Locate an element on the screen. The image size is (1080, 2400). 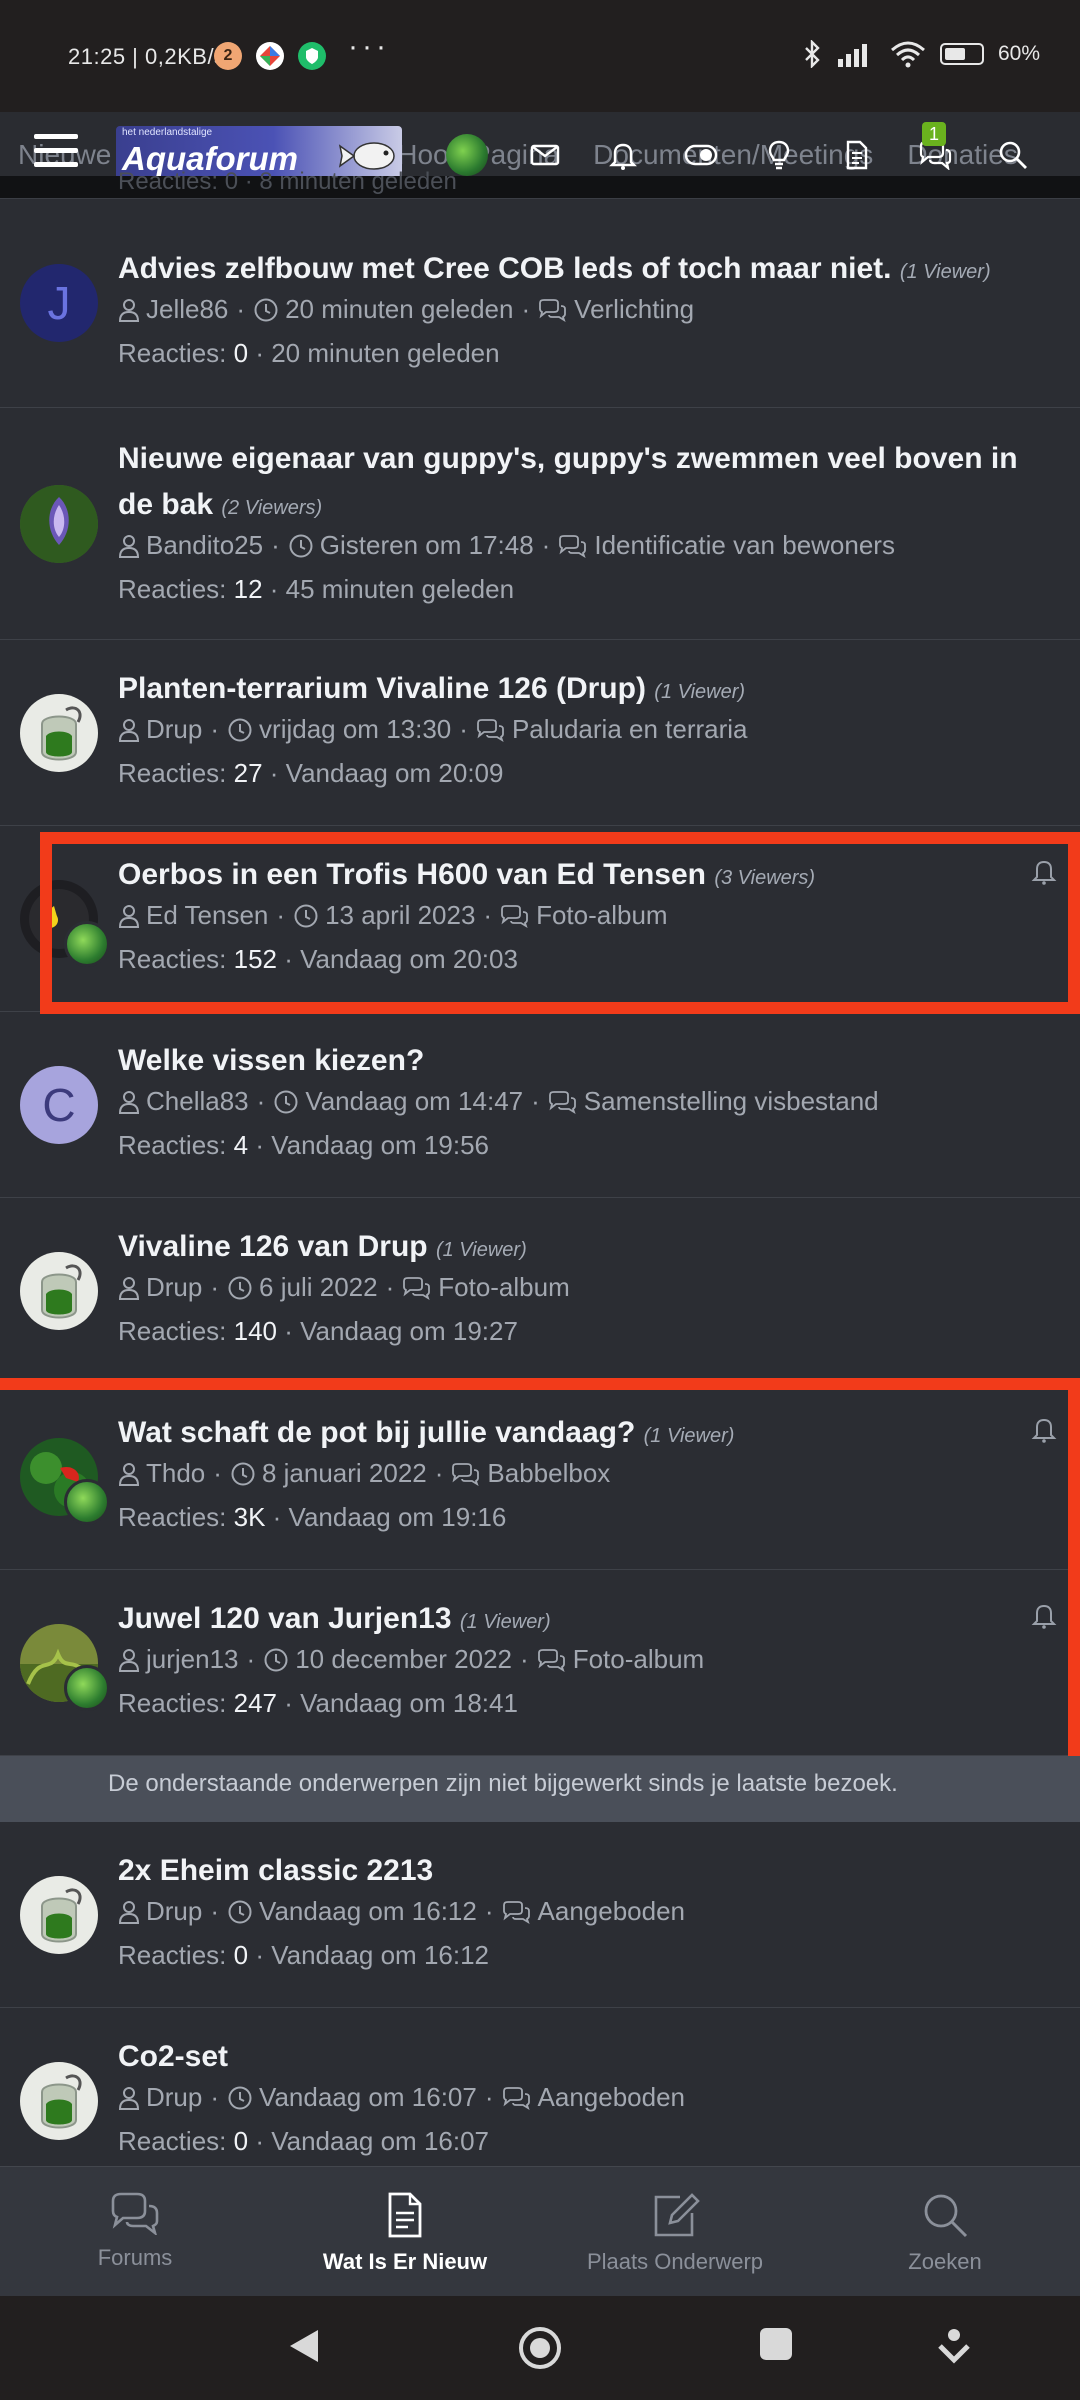
thread-meta: Drup · Vandaag om 16:07 · Aangeboden is located at coordinates (401, 2097).